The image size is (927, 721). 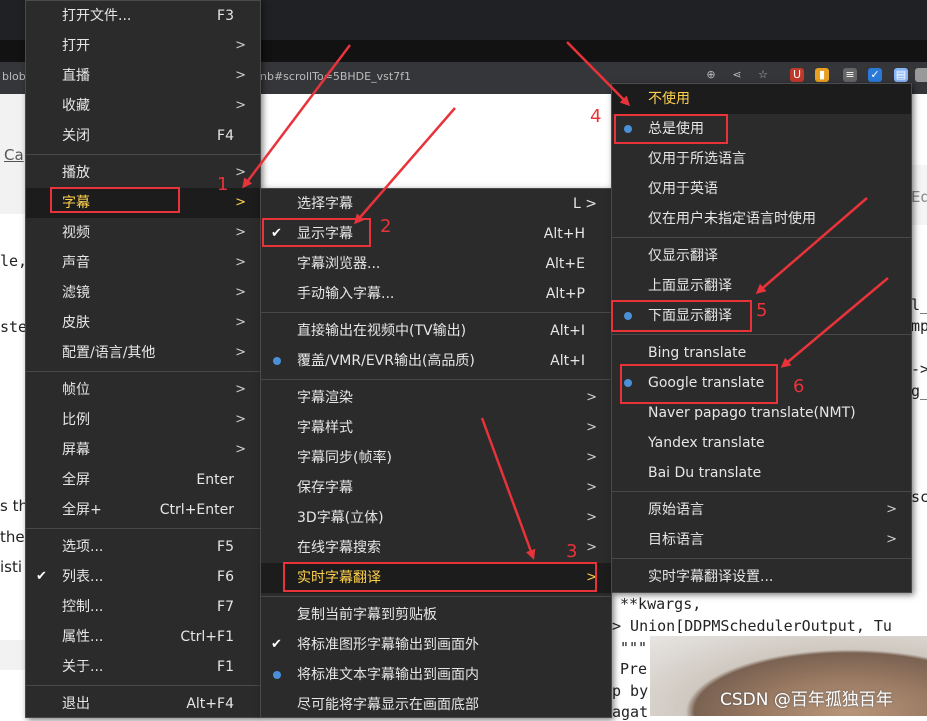 What do you see at coordinates (834, 322) in the screenshot?
I see `arrow-step6` at bounding box center [834, 322].